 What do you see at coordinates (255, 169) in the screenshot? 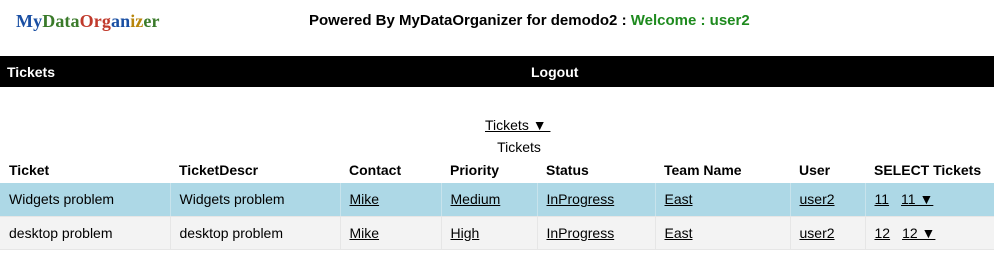
I see `column-header-ticketdescr: TicketDescr` at bounding box center [255, 169].